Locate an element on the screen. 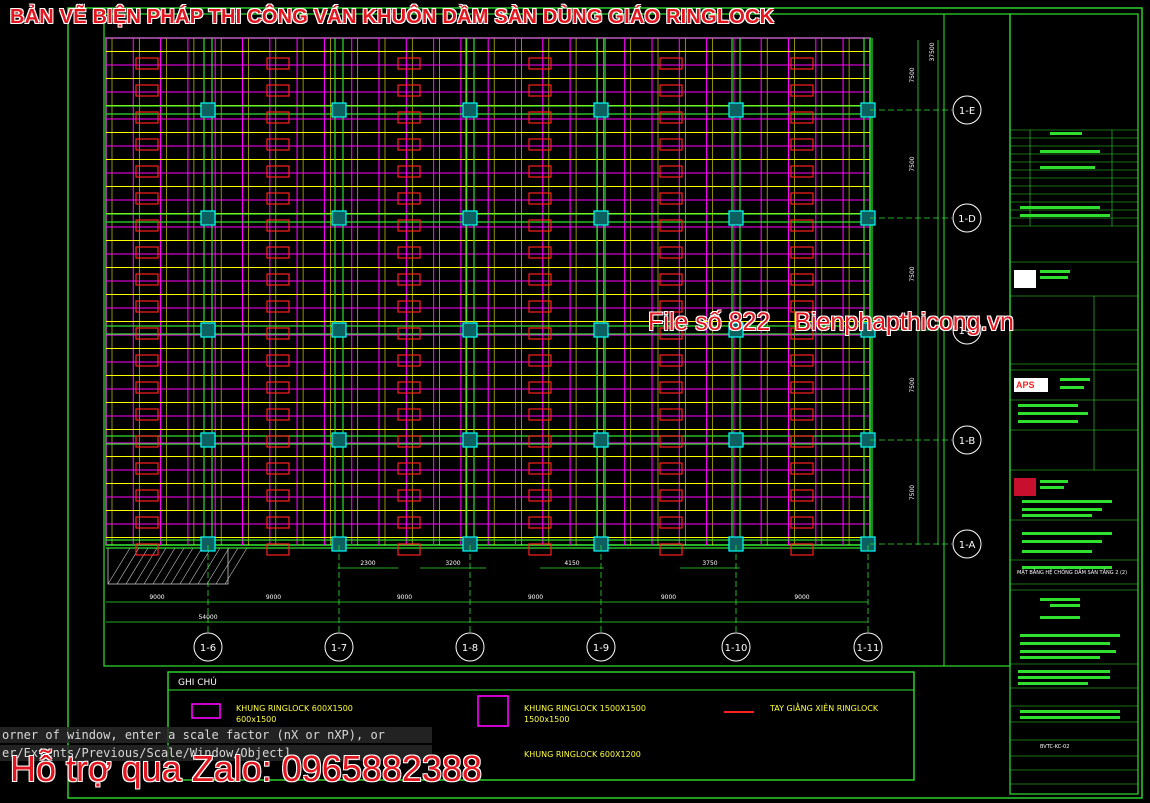 The width and height of the screenshot is (1150, 803). dimension-text-right-total: 37500 is located at coordinates (932, 51).